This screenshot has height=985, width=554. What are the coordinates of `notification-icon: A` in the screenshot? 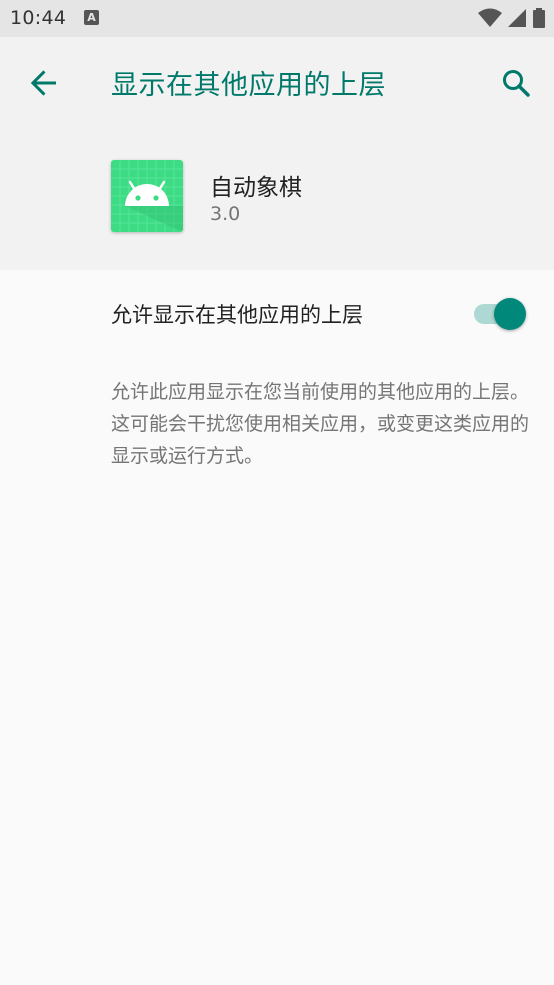 It's located at (91, 17).